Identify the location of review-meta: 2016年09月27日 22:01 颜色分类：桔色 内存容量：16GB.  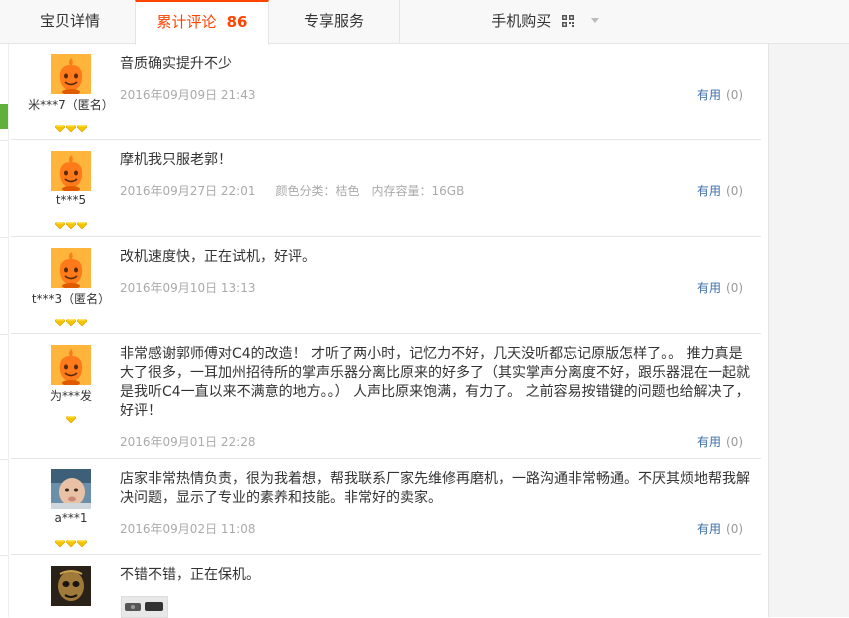
(292, 190).